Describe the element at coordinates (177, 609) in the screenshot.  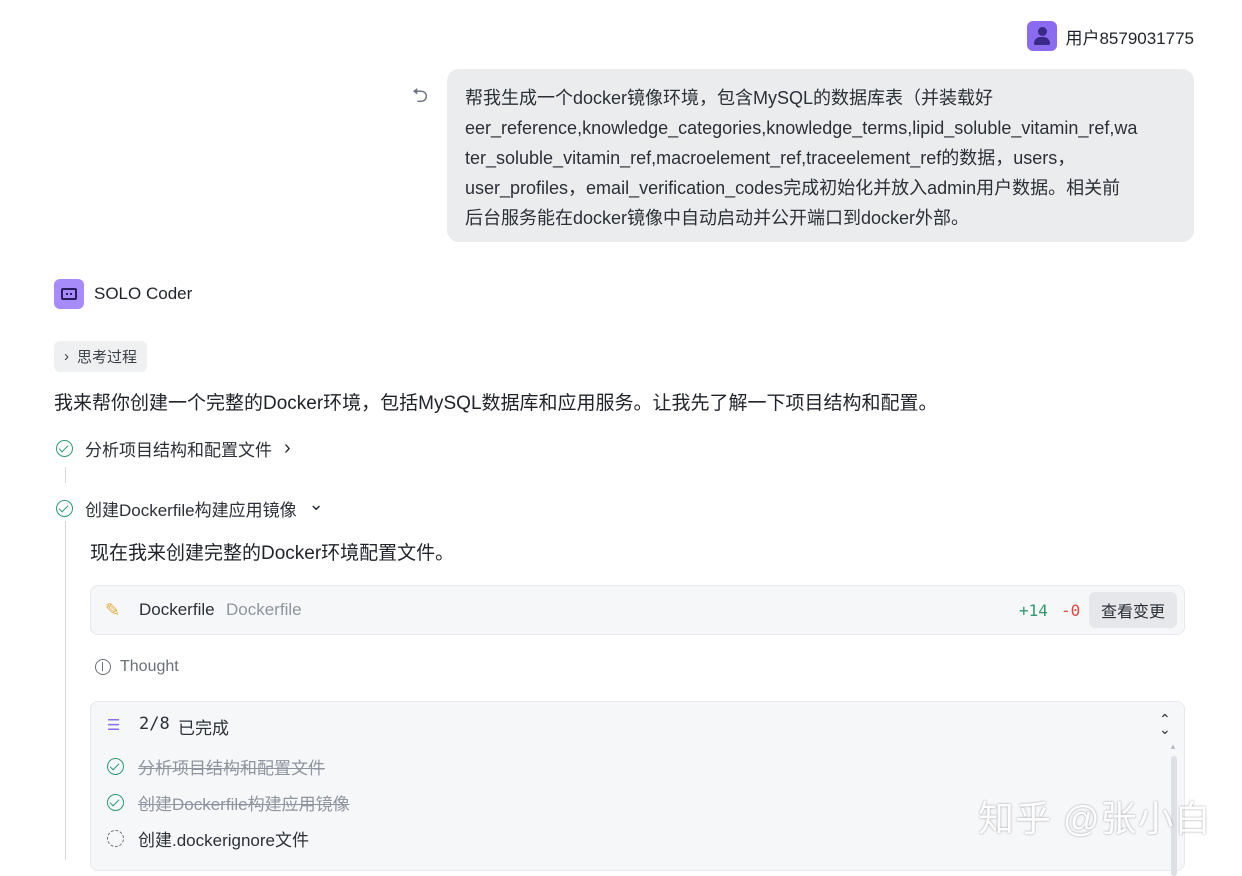
I see `file-name: Dockerfile` at that location.